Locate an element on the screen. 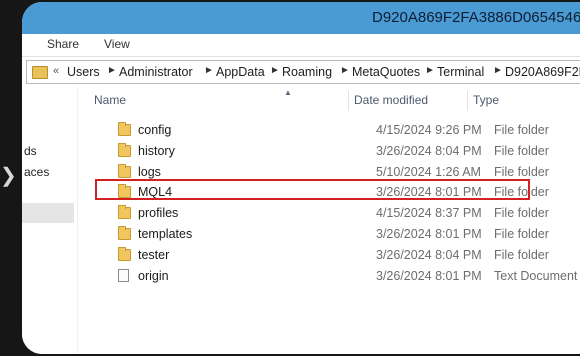 This screenshot has width=580, height=356. text-document-icon is located at coordinates (123, 275).